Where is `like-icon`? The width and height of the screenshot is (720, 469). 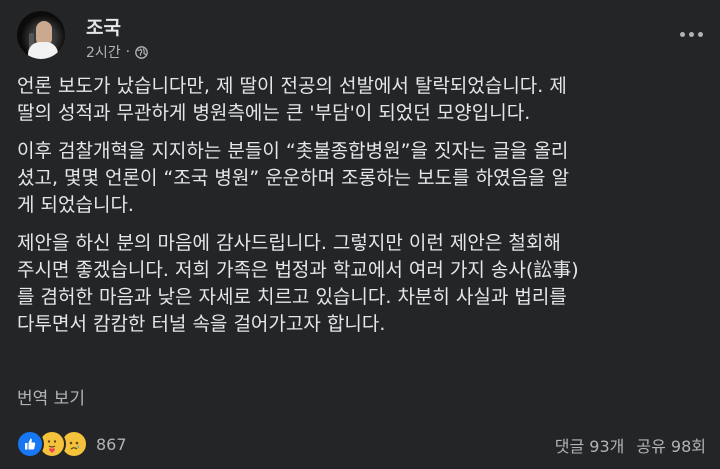 like-icon is located at coordinates (30, 444).